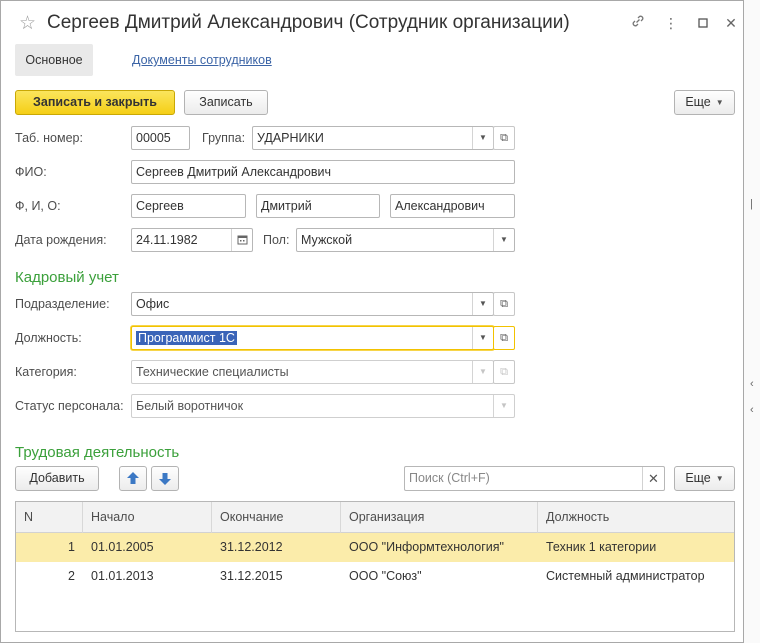 This screenshot has height=643, width=760. I want to click on add-row-button: Добавить, so click(57, 478).